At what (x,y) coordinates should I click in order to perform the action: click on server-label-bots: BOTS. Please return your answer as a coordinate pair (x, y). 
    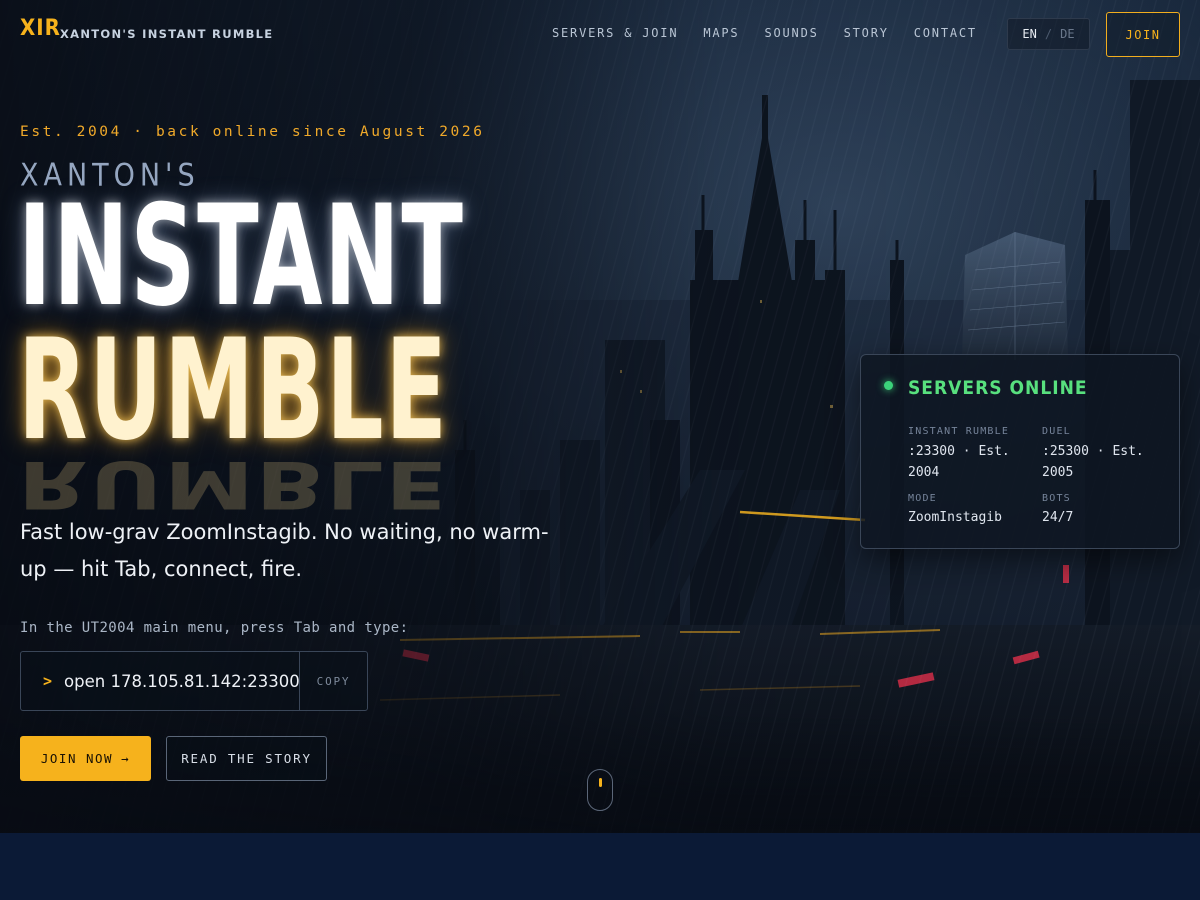
    Looking at the image, I should click on (1056, 498).